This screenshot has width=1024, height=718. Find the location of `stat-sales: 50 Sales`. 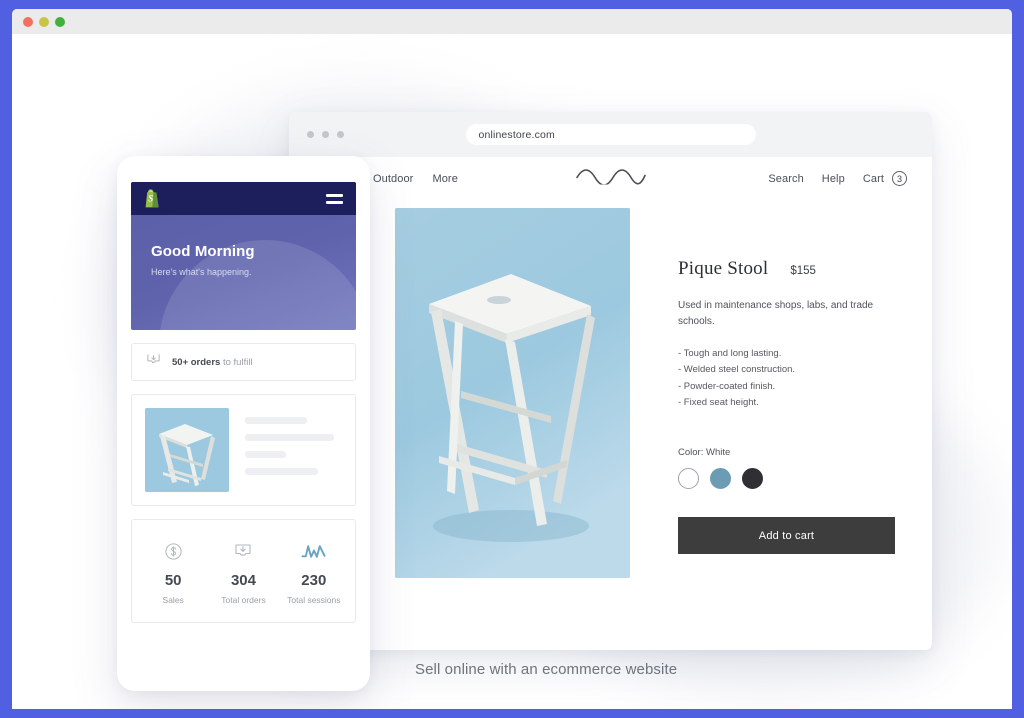

stat-sales: 50 Sales is located at coordinates (173, 572).